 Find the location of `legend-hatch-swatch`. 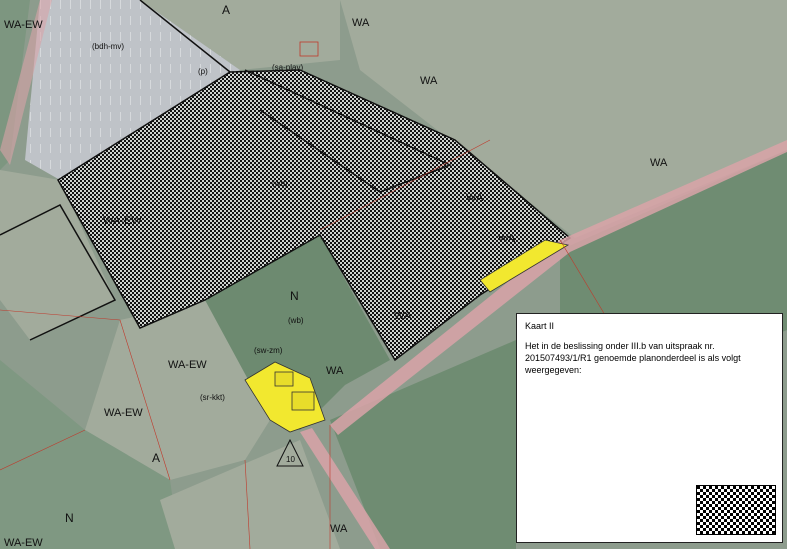

legend-hatch-swatch is located at coordinates (736, 510).